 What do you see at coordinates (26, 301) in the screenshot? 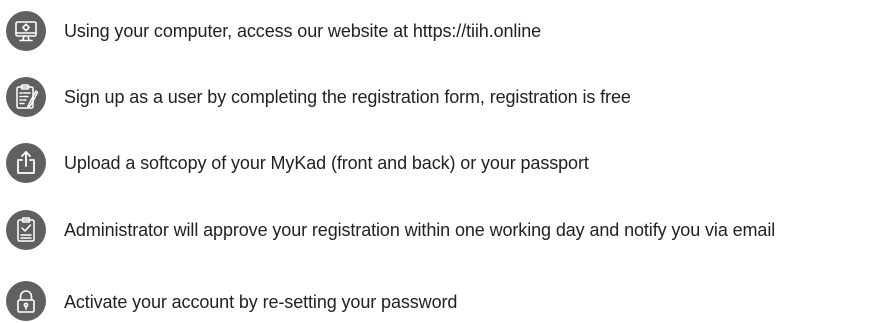
I see `padlock-icon` at bounding box center [26, 301].